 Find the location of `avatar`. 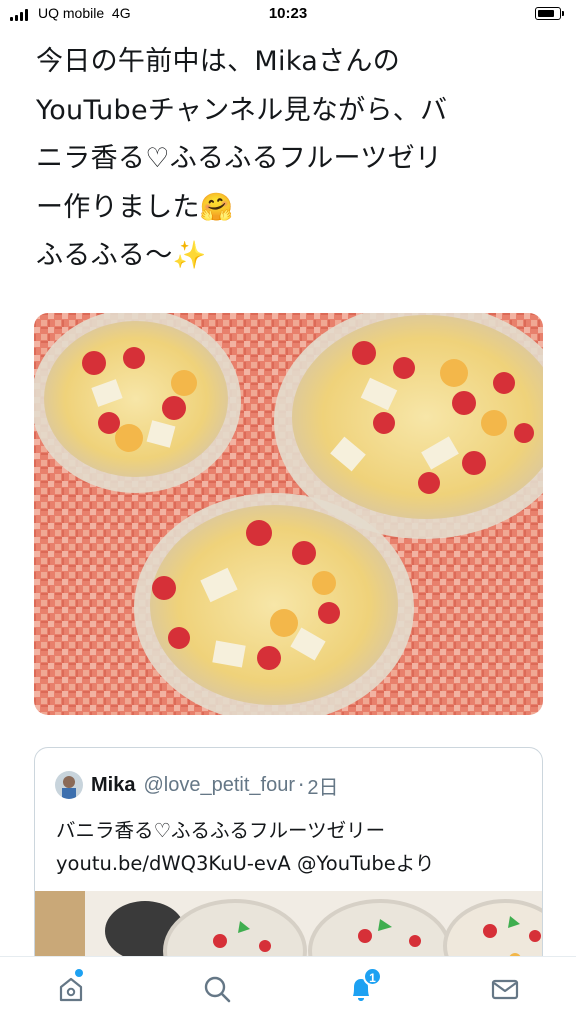

avatar is located at coordinates (69, 785).